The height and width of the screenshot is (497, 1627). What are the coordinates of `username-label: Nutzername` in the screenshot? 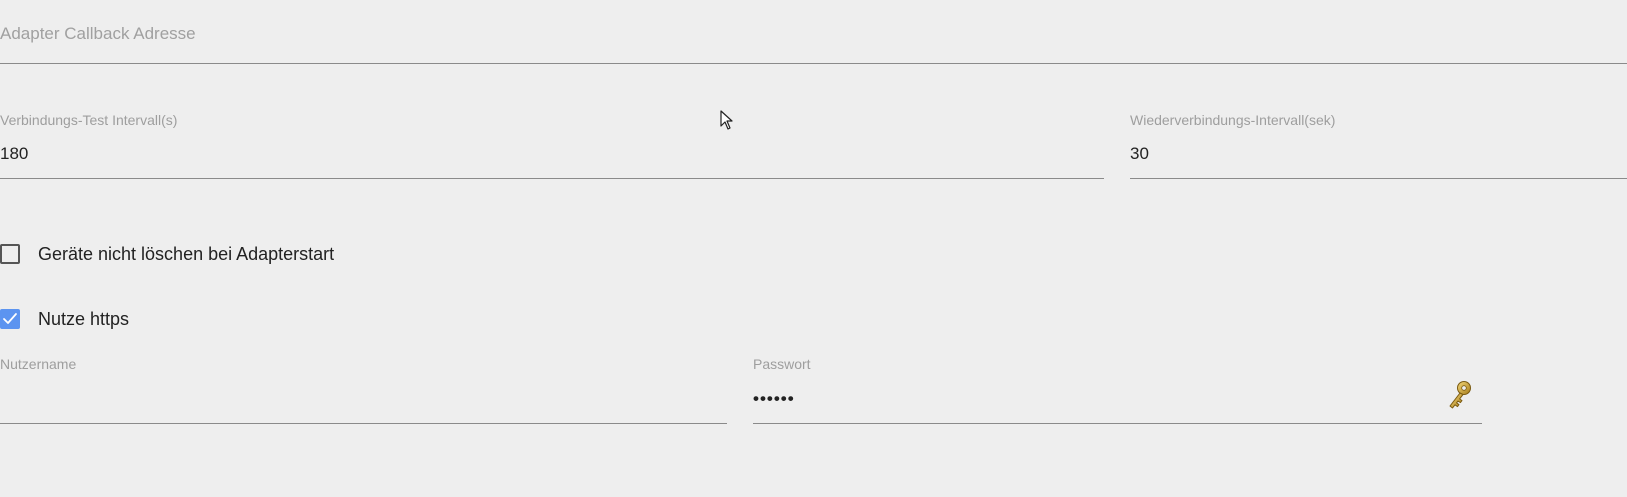 It's located at (38, 364).